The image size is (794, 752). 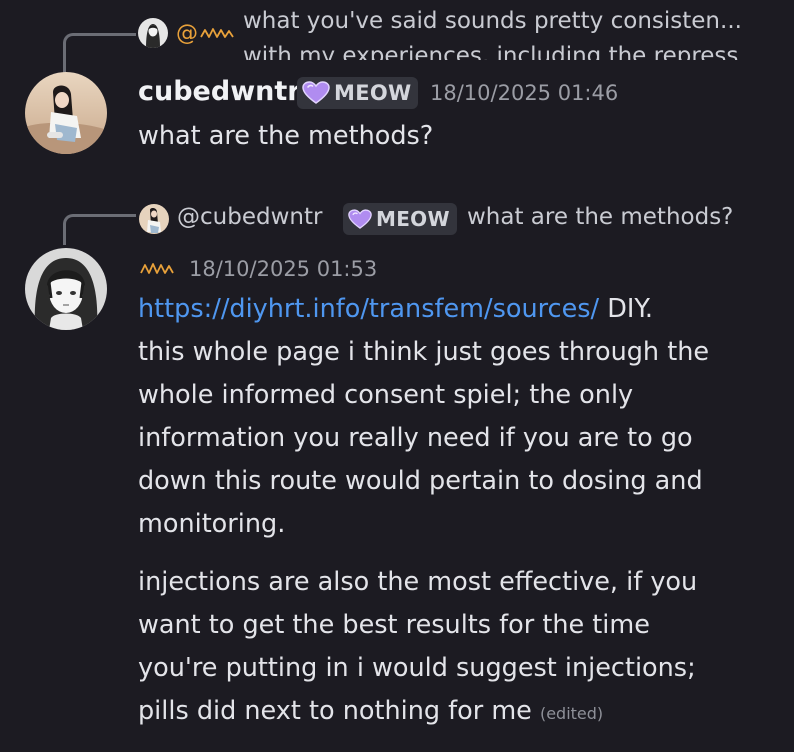 I want to click on reply-mention: @cubedwntr, so click(x=249, y=217).